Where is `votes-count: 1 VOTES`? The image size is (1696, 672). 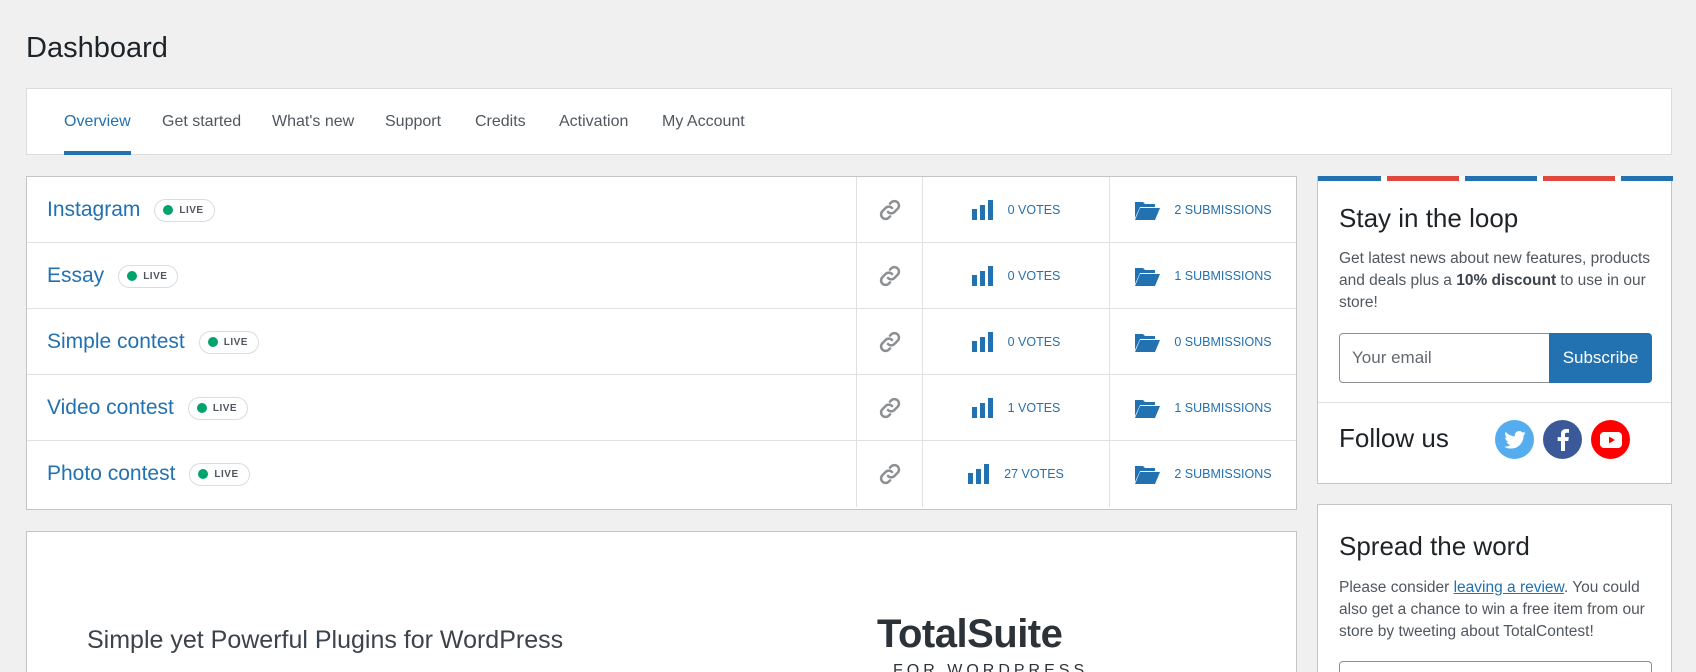
votes-count: 1 VOTES is located at coordinates (1034, 407).